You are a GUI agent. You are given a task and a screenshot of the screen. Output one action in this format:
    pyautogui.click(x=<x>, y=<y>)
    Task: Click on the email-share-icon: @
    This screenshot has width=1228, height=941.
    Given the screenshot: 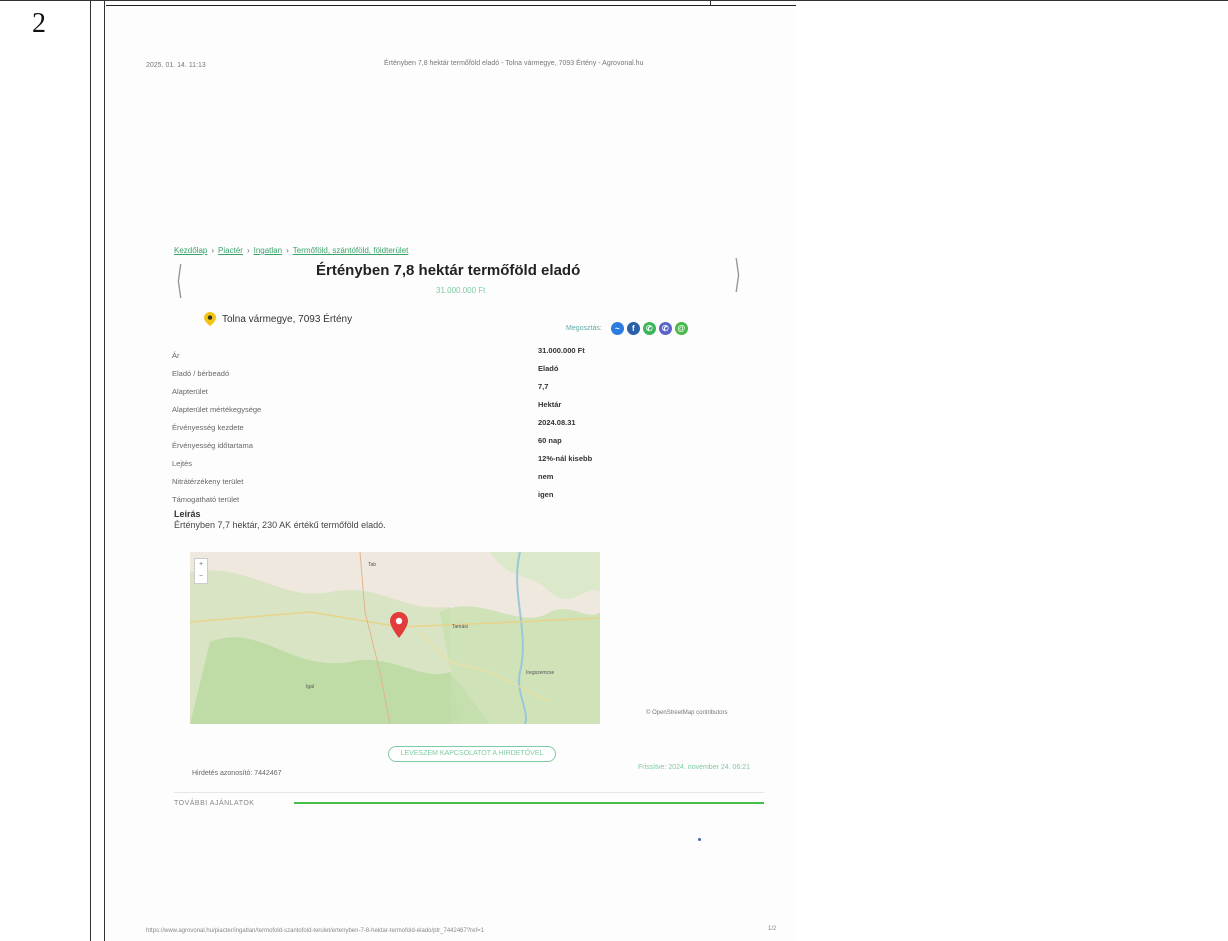 What is the action you would take?
    pyautogui.click(x=681, y=328)
    